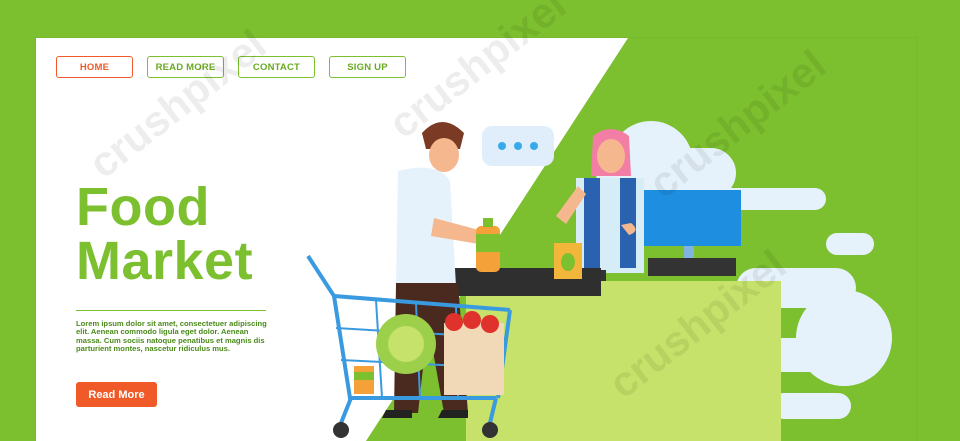 This screenshot has width=960, height=441. I want to click on hero-title: Food Market, so click(164, 234).